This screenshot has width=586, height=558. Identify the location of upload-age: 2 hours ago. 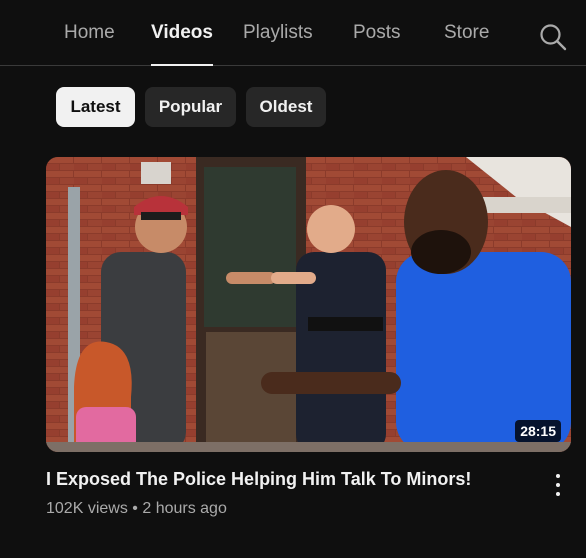
(184, 508).